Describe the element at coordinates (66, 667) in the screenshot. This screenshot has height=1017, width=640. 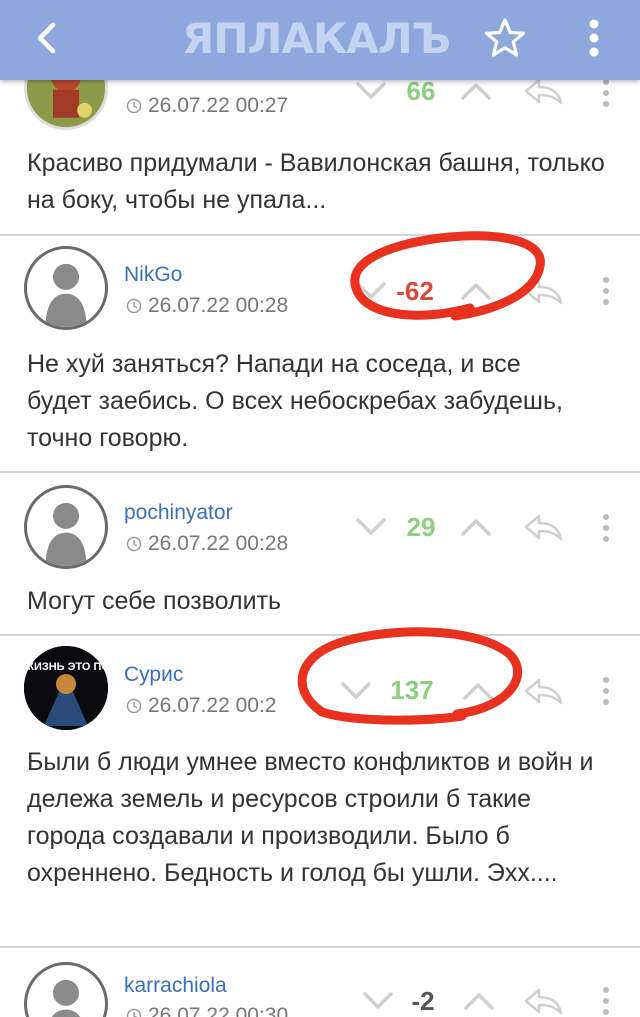
I see `avatar-caption: ЖИЗНЬ ЭТО ПОЕЗД` at that location.